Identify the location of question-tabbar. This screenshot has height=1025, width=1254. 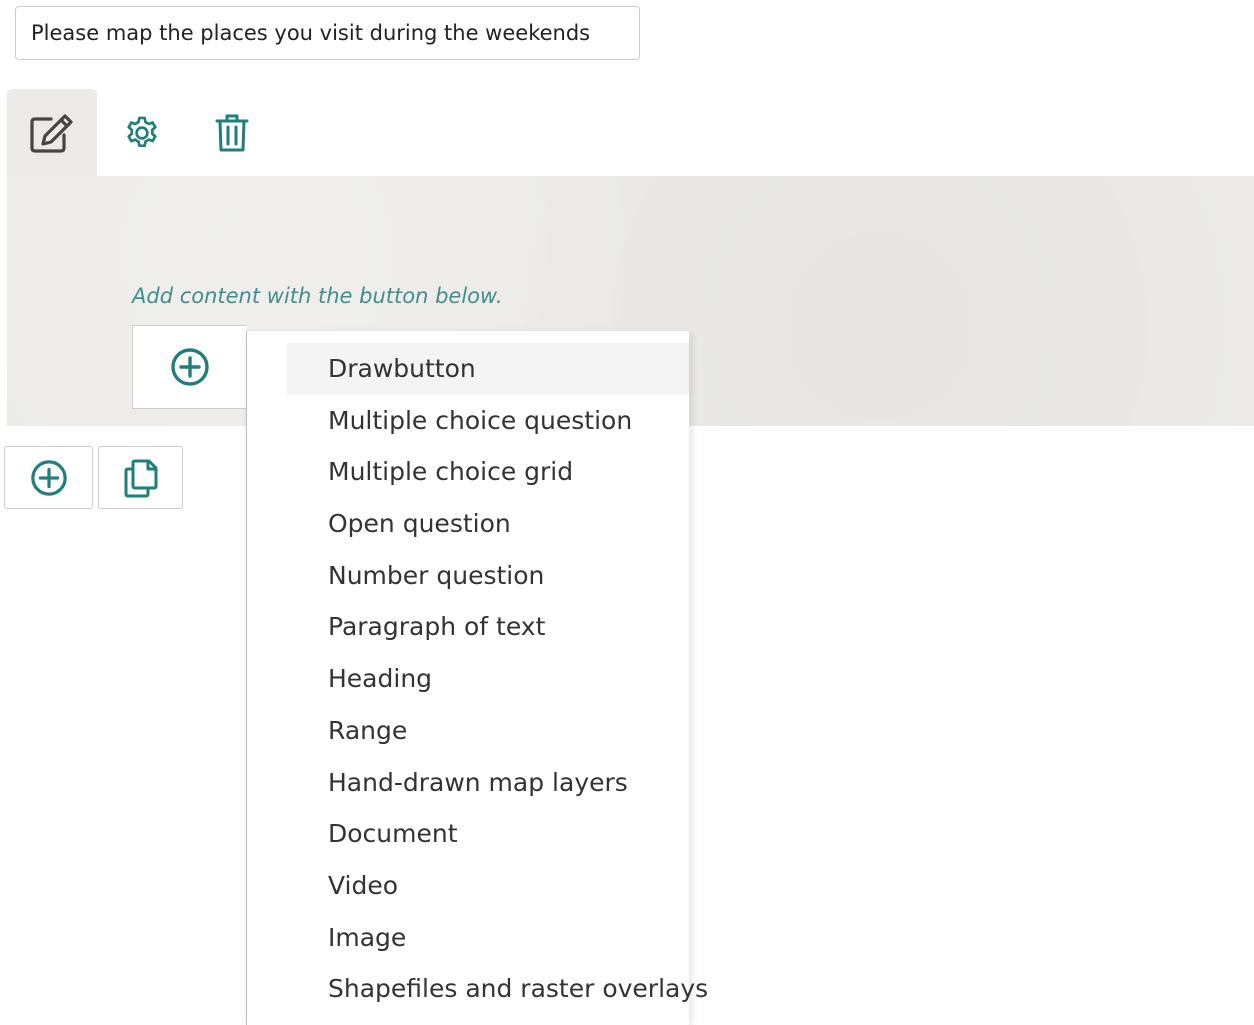
(142, 132).